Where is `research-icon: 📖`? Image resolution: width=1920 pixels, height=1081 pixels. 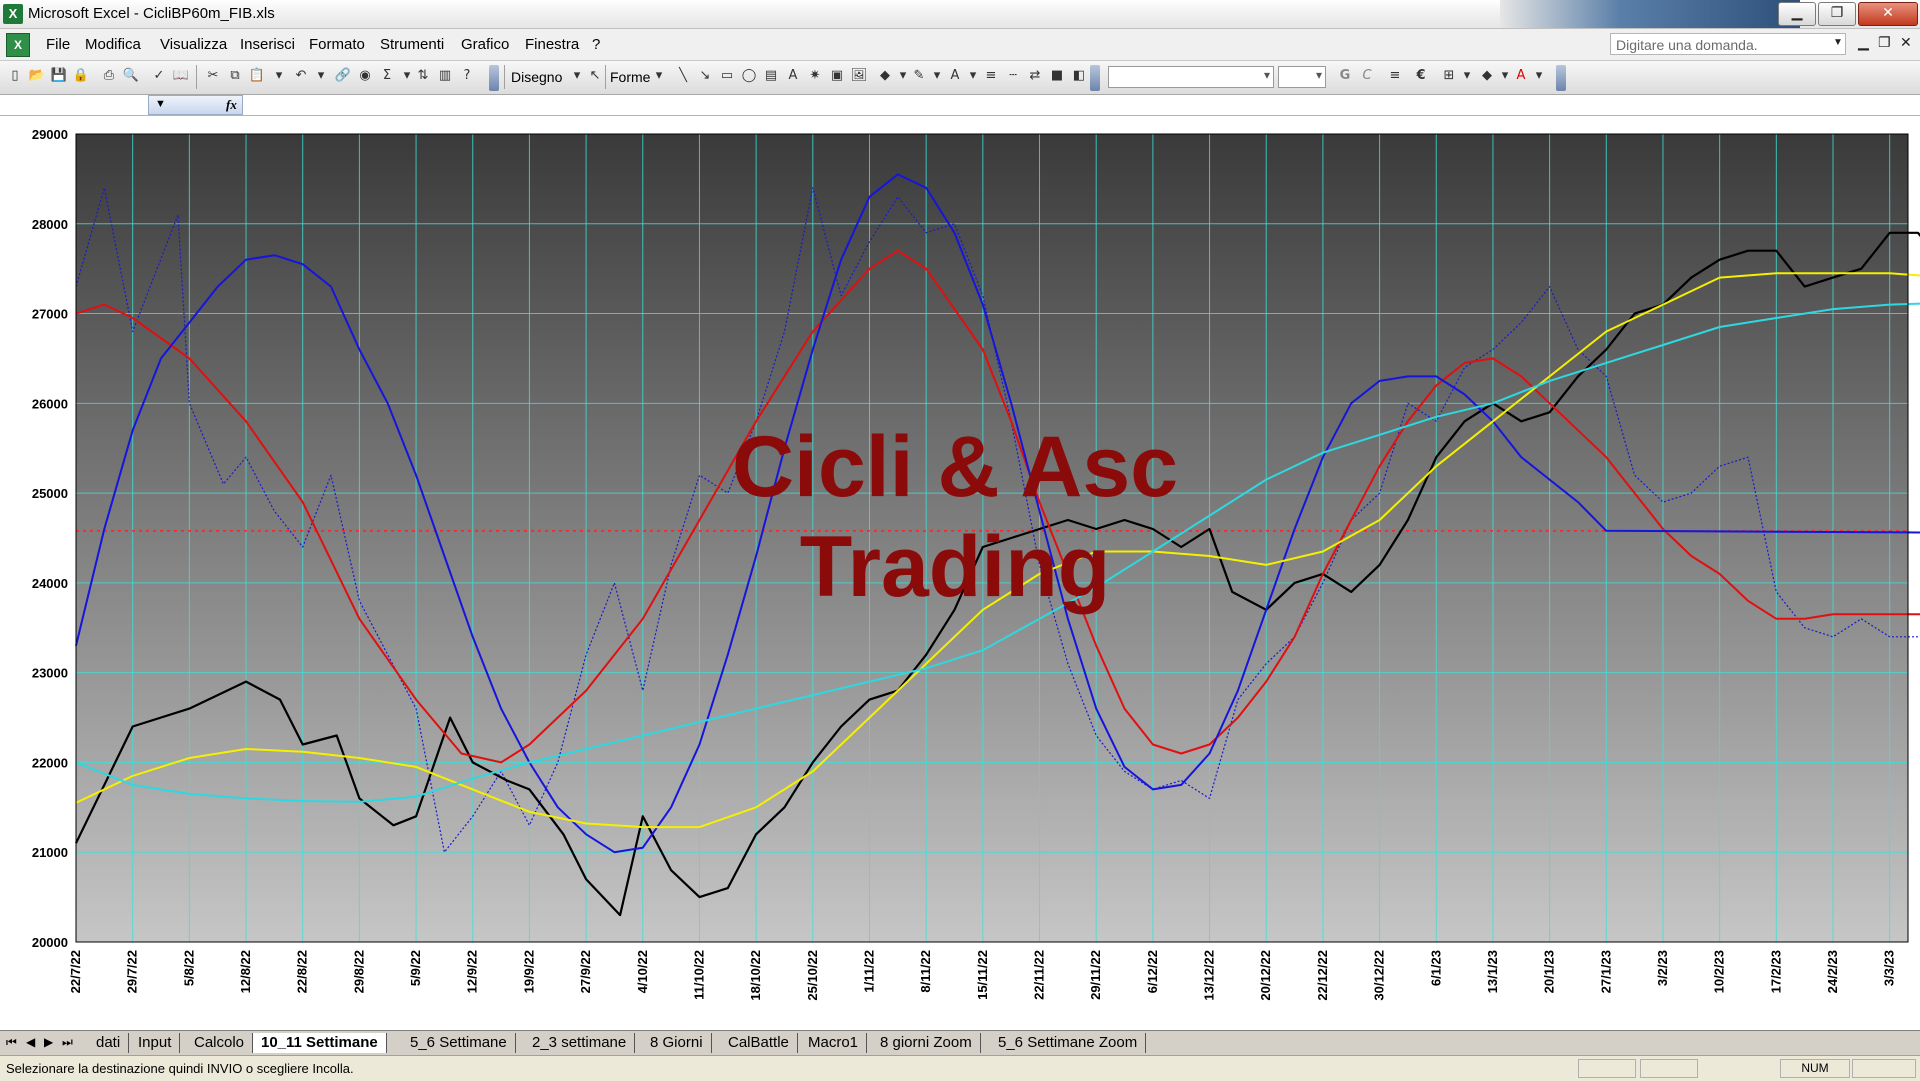
research-icon: 📖 is located at coordinates (181, 76).